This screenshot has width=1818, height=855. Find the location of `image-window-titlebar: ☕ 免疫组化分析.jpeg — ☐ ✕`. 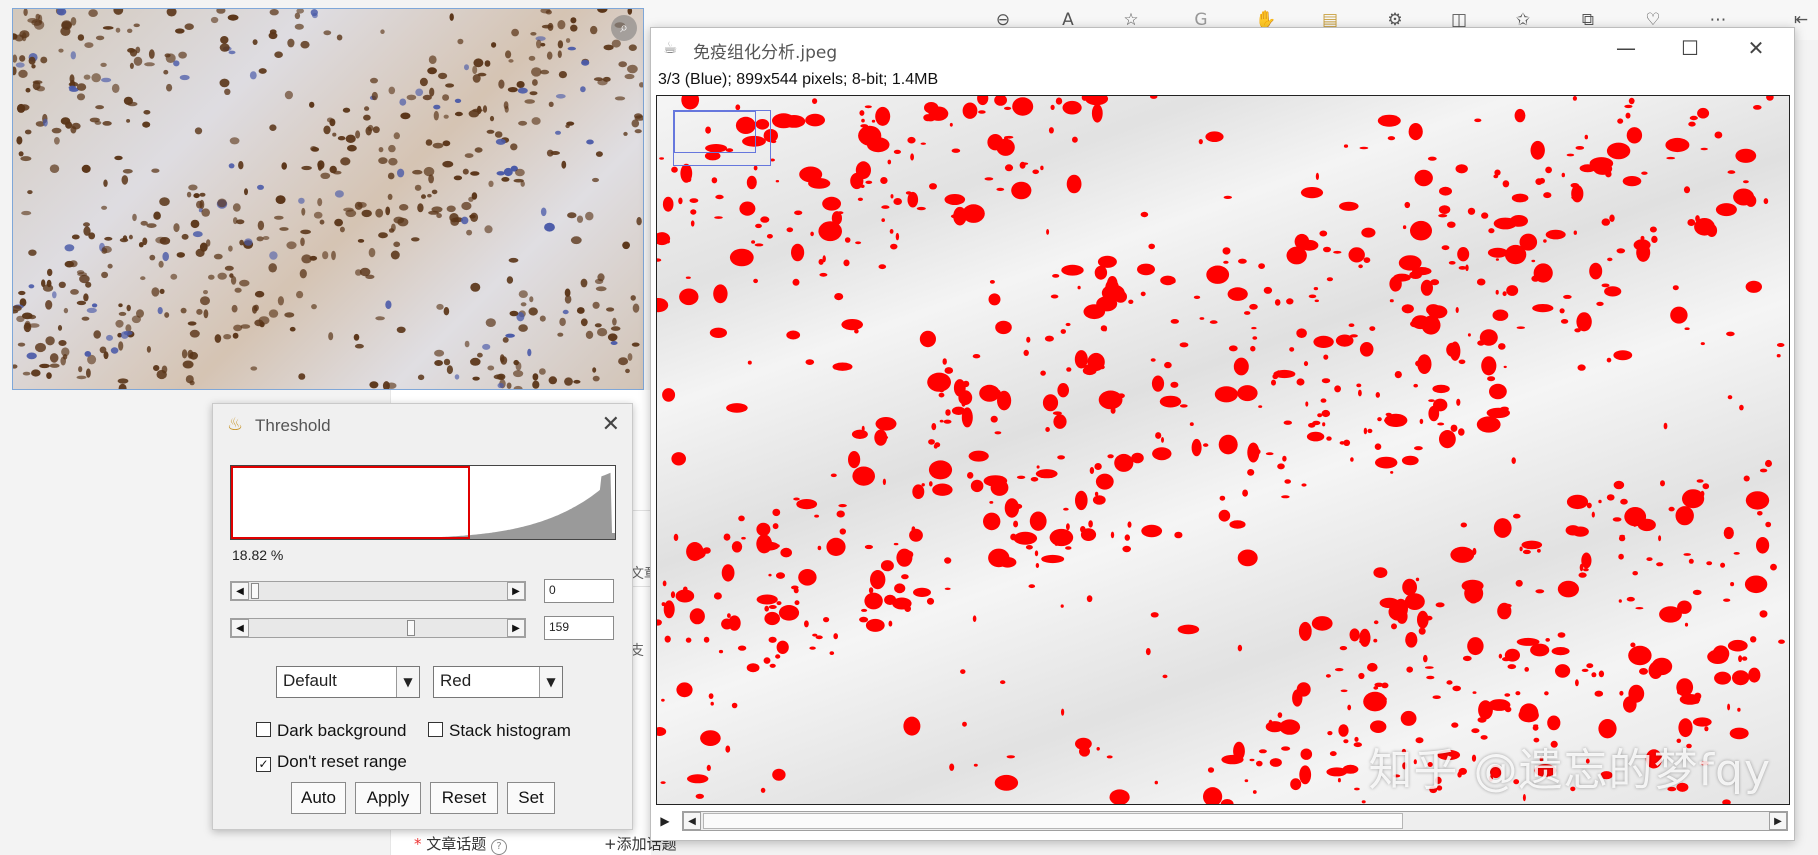

image-window-titlebar: ☕ 免疫组化分析.jpeg — ☐ ✕ is located at coordinates (1222, 48).